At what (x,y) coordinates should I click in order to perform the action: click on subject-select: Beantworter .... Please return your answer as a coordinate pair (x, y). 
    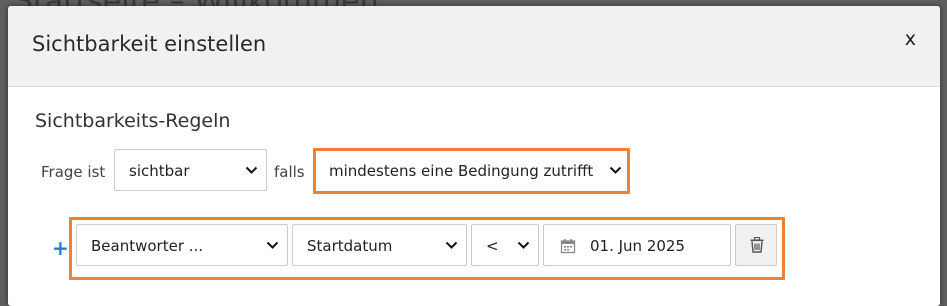
    Looking at the image, I should click on (182, 245).